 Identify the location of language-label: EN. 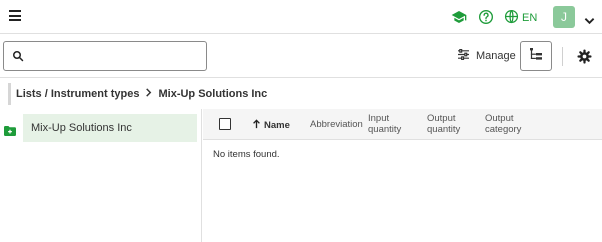
(530, 18).